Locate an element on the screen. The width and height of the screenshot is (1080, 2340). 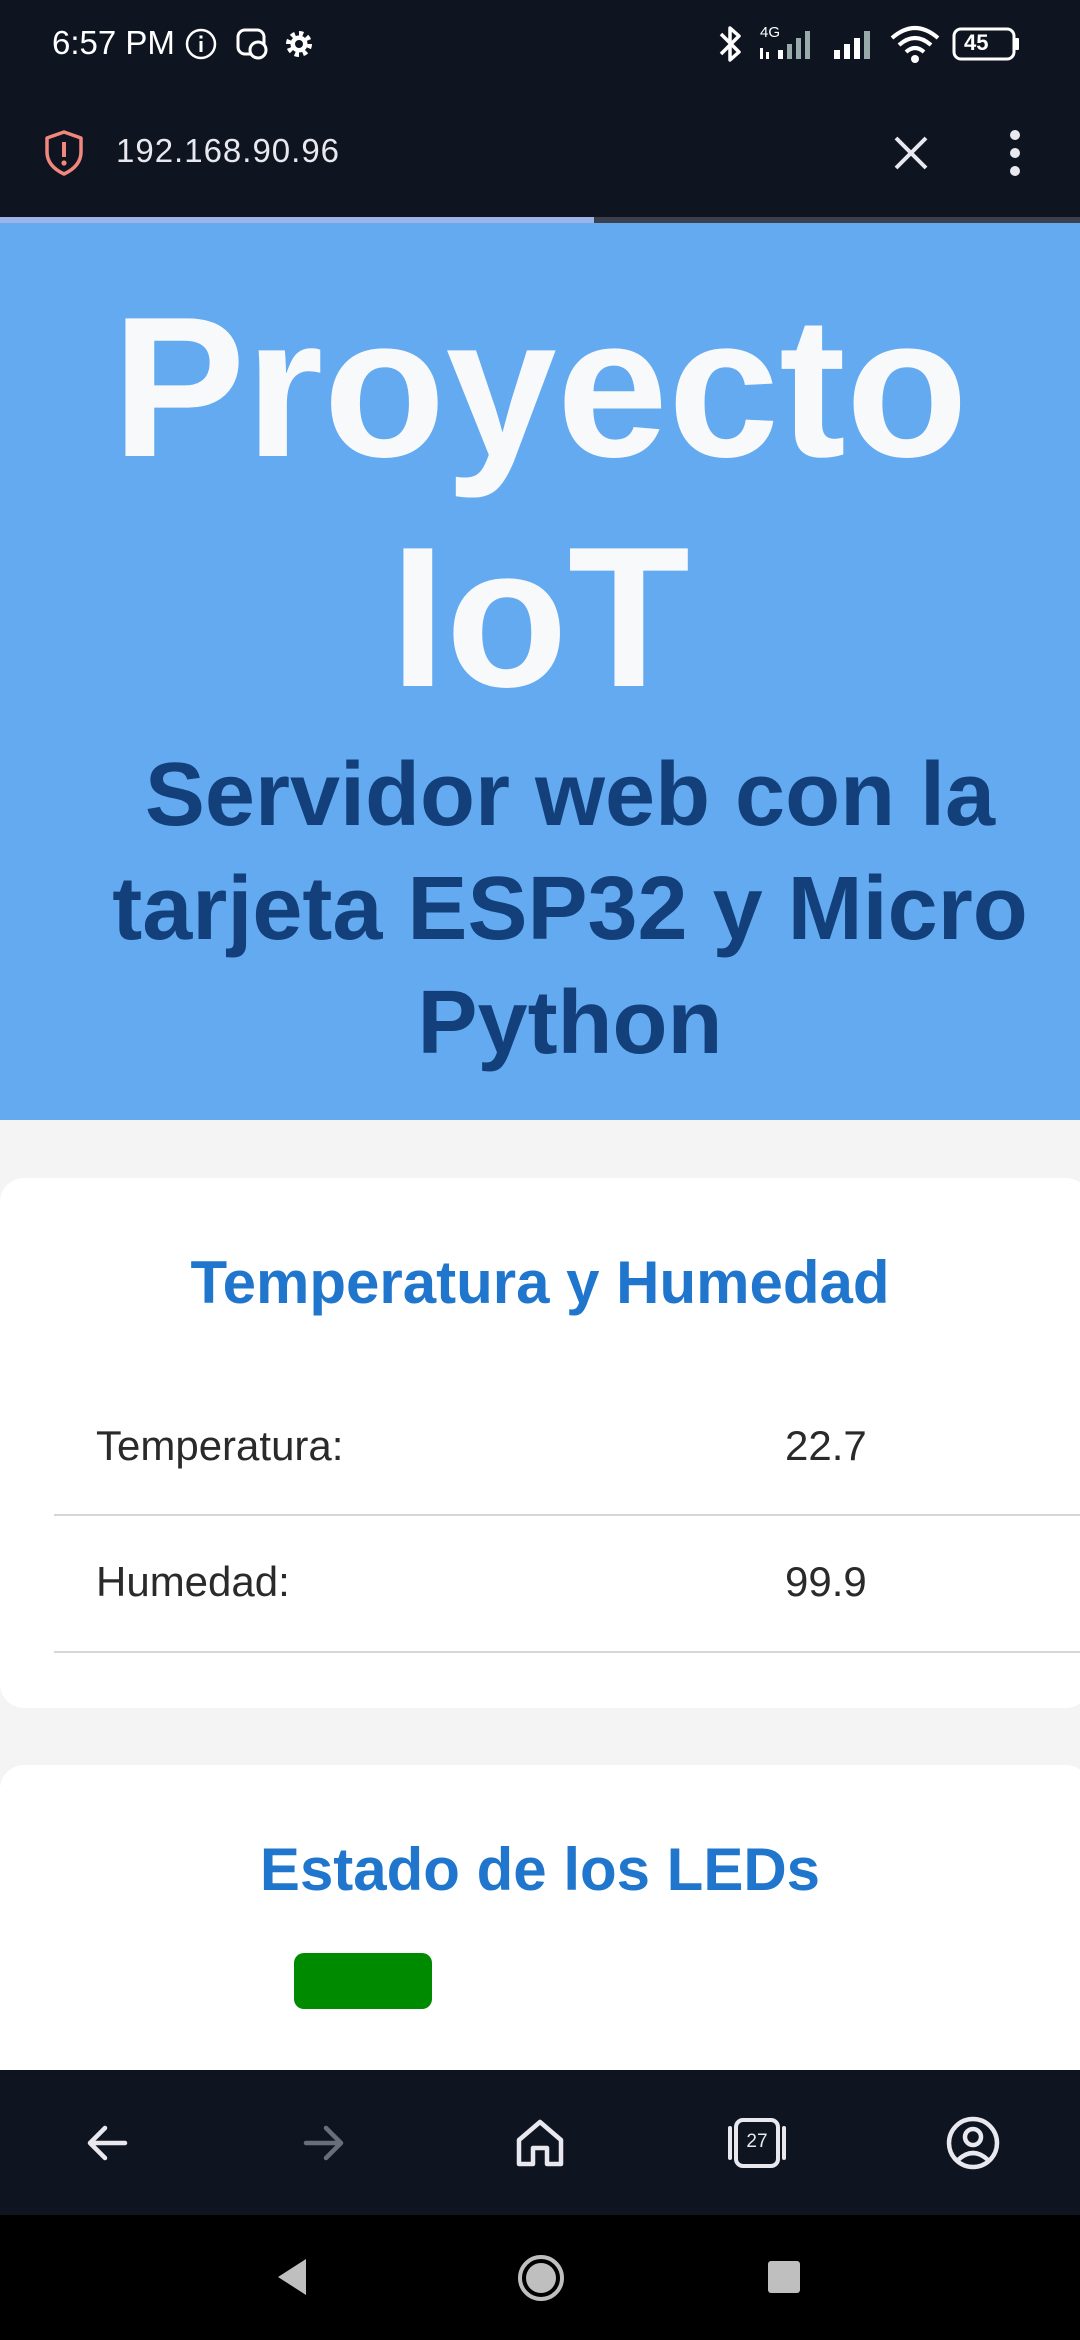
system-home-icon is located at coordinates (541, 2280).